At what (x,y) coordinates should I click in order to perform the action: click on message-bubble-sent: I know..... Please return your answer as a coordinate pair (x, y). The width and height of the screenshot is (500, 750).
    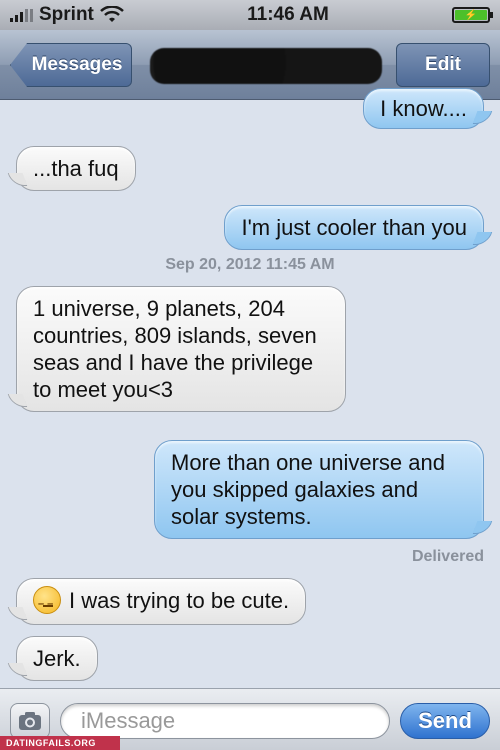
    Looking at the image, I should click on (423, 108).